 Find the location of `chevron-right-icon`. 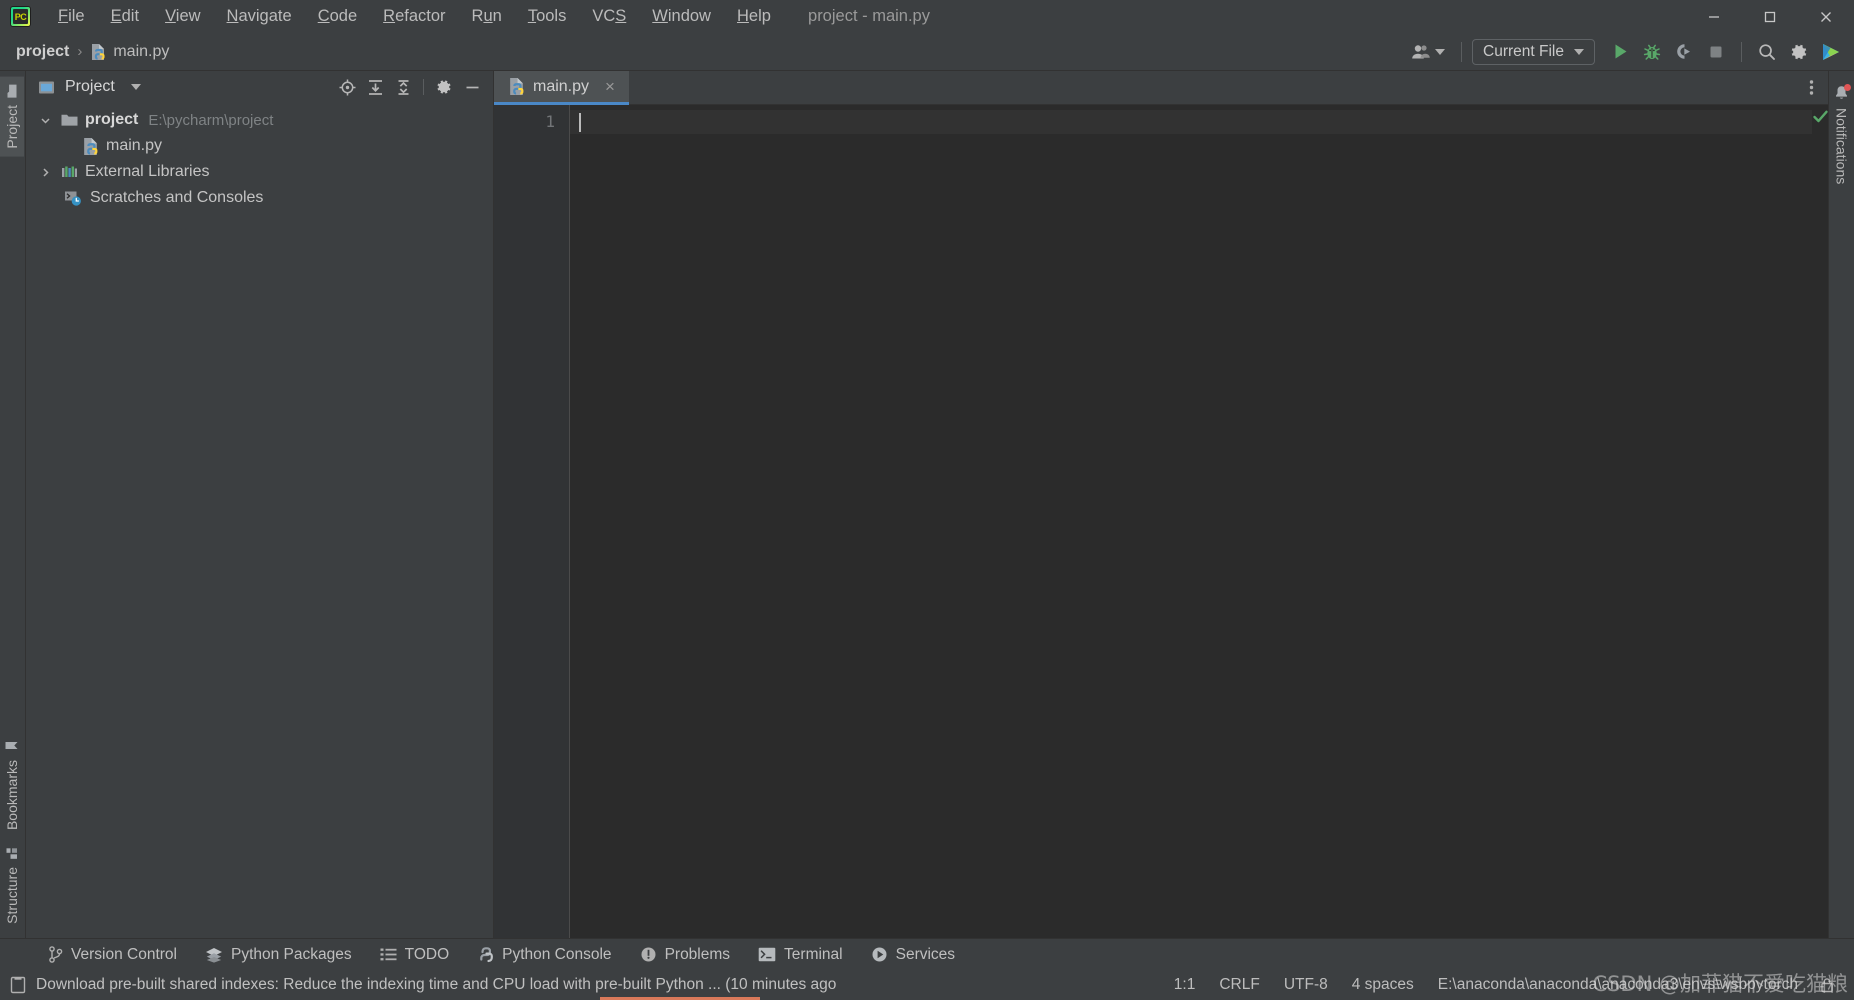

chevron-right-icon is located at coordinates (45, 172).